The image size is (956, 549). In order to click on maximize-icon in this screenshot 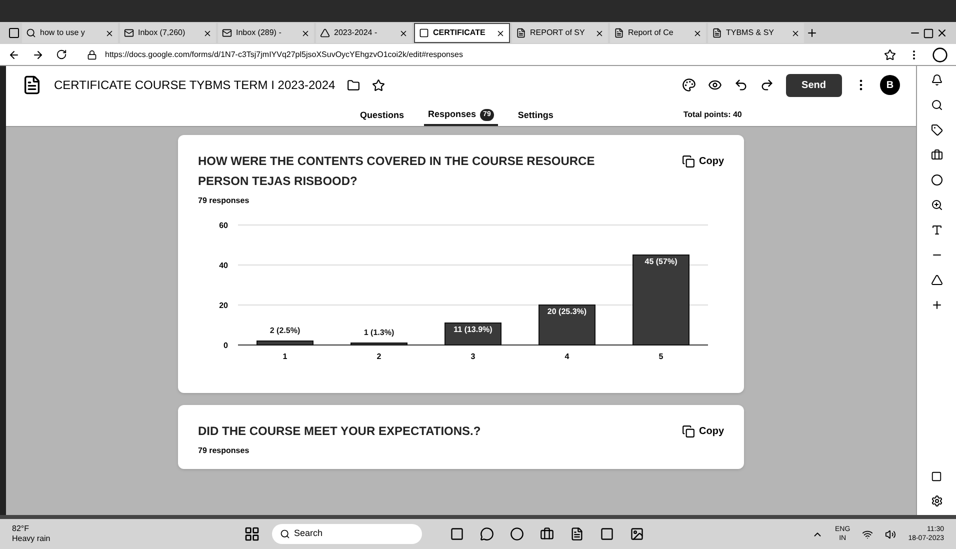, I will do `click(928, 33)`.